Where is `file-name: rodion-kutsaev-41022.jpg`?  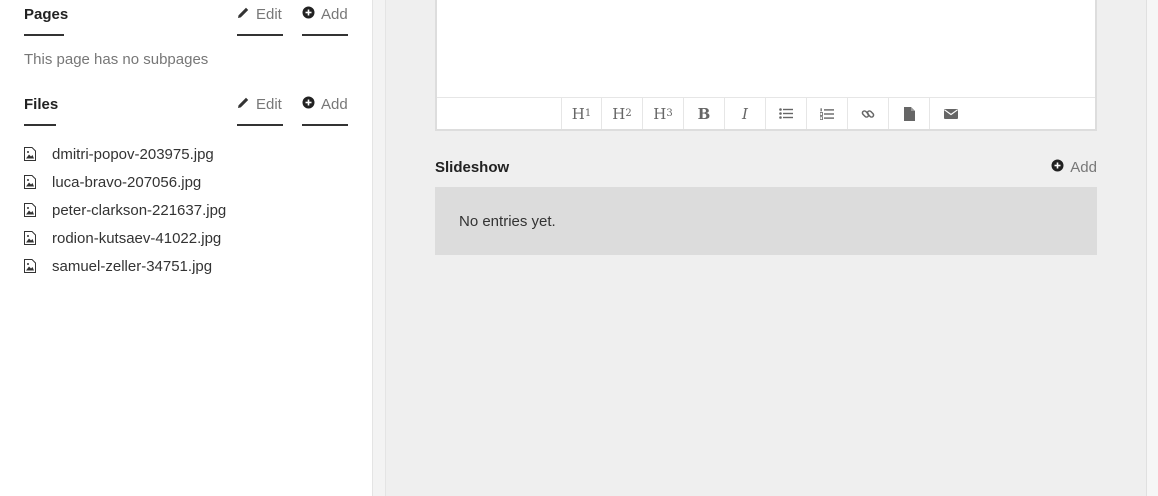
file-name: rodion-kutsaev-41022.jpg is located at coordinates (137, 238).